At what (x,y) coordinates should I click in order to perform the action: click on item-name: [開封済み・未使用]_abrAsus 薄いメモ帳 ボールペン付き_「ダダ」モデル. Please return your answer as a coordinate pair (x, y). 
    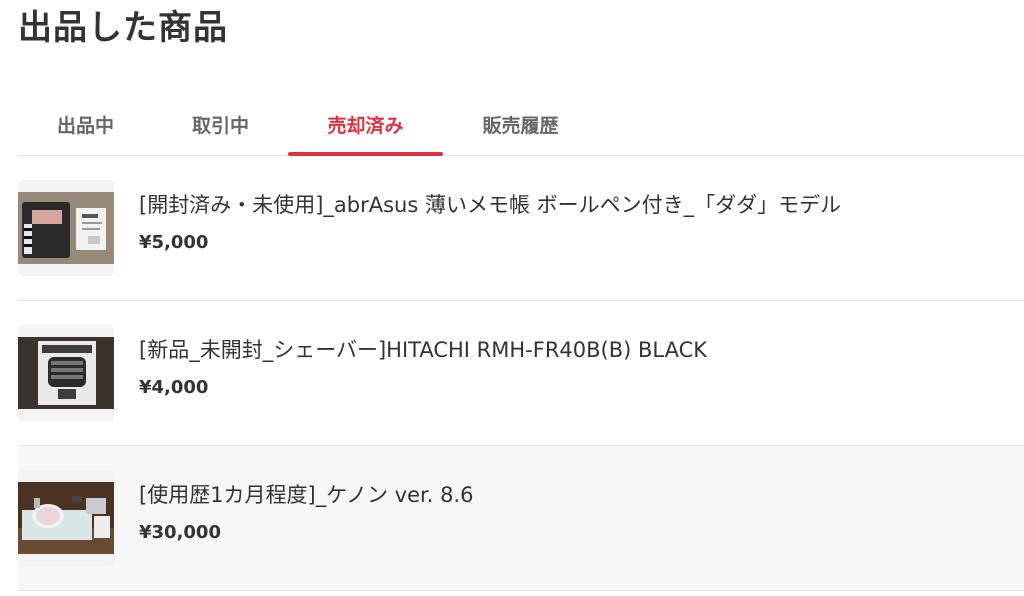
    Looking at the image, I should click on (490, 205).